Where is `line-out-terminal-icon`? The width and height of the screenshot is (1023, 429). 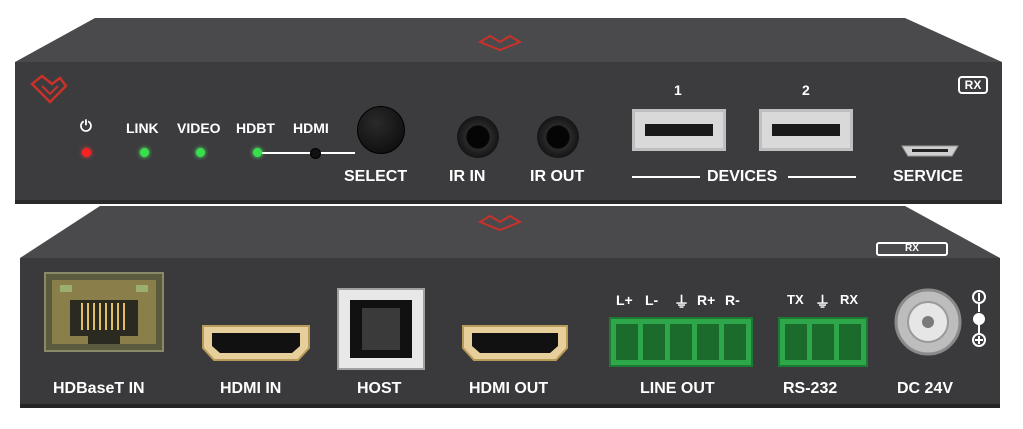 line-out-terminal-icon is located at coordinates (681, 342).